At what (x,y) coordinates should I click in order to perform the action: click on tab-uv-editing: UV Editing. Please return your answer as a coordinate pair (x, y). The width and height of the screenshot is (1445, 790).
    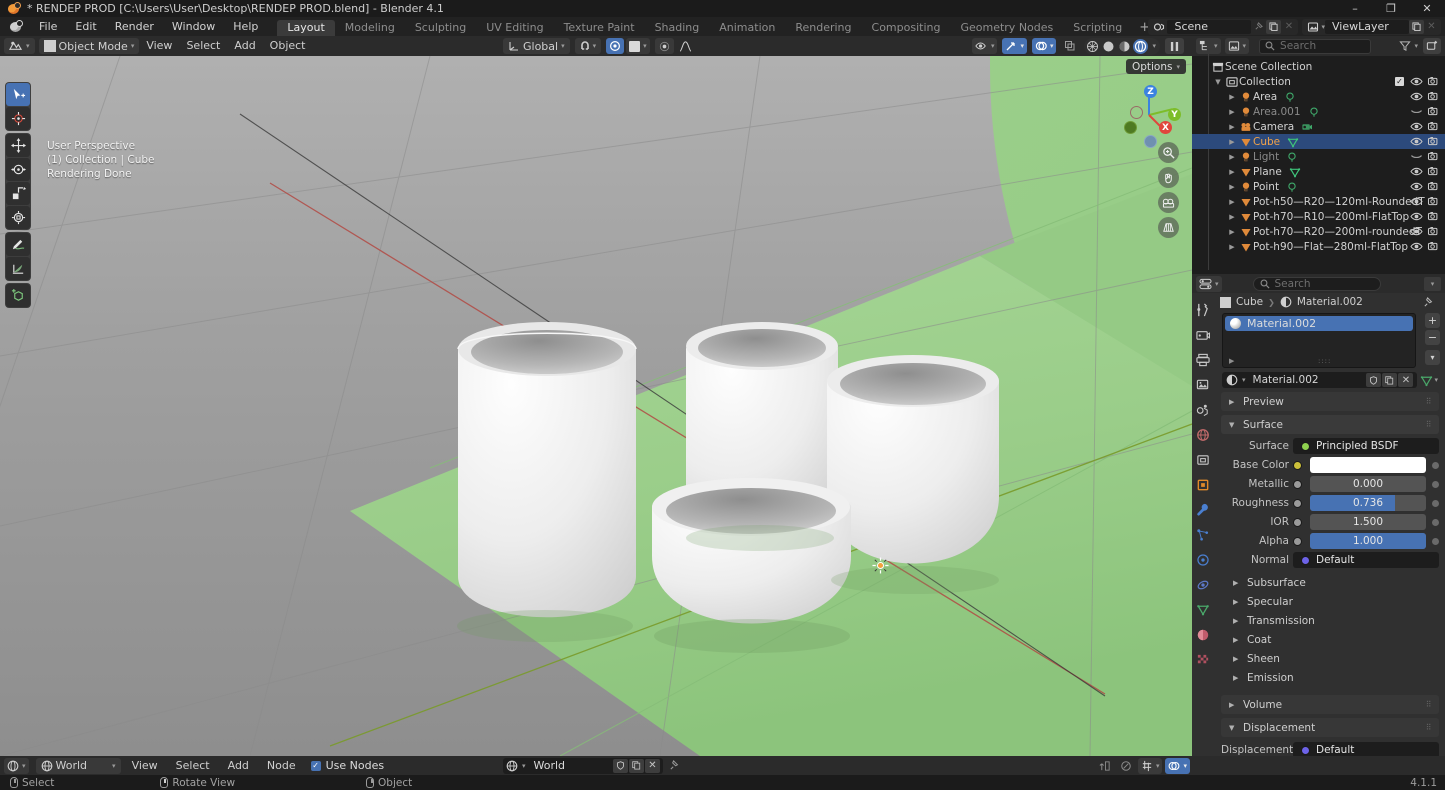
    Looking at the image, I should click on (514, 28).